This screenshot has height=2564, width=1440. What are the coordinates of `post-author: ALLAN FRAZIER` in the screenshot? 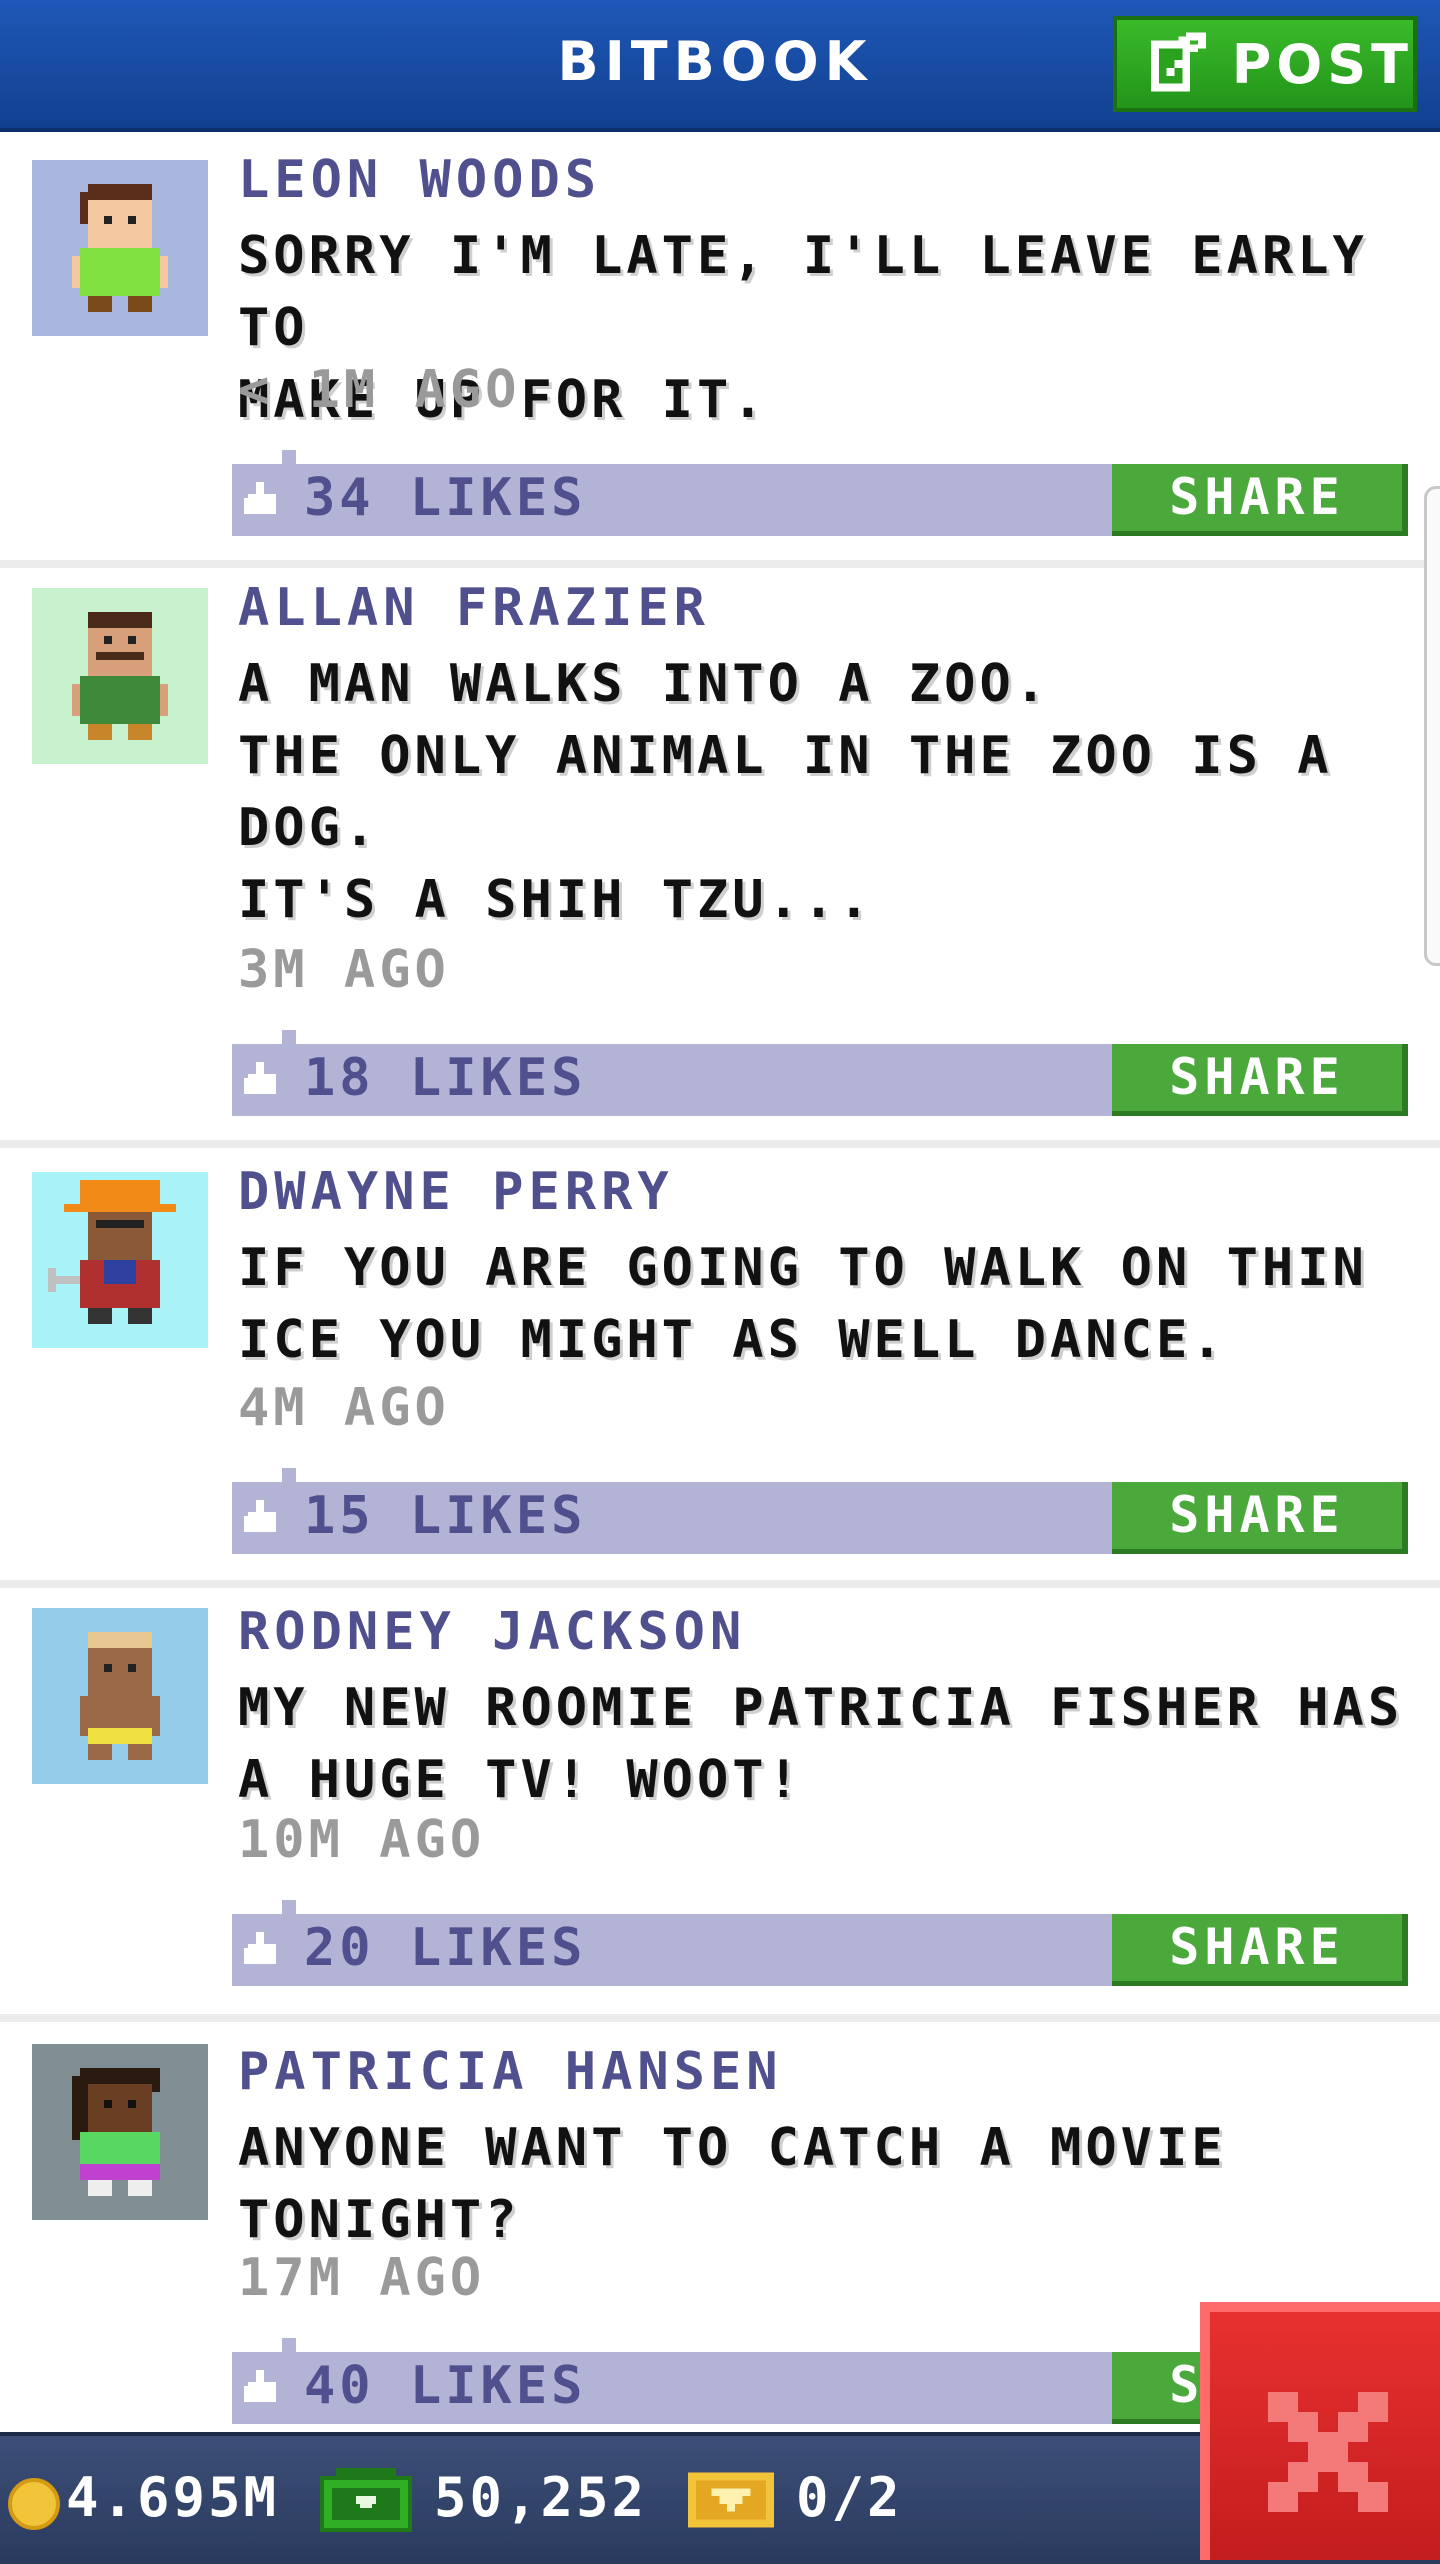 It's located at (474, 608).